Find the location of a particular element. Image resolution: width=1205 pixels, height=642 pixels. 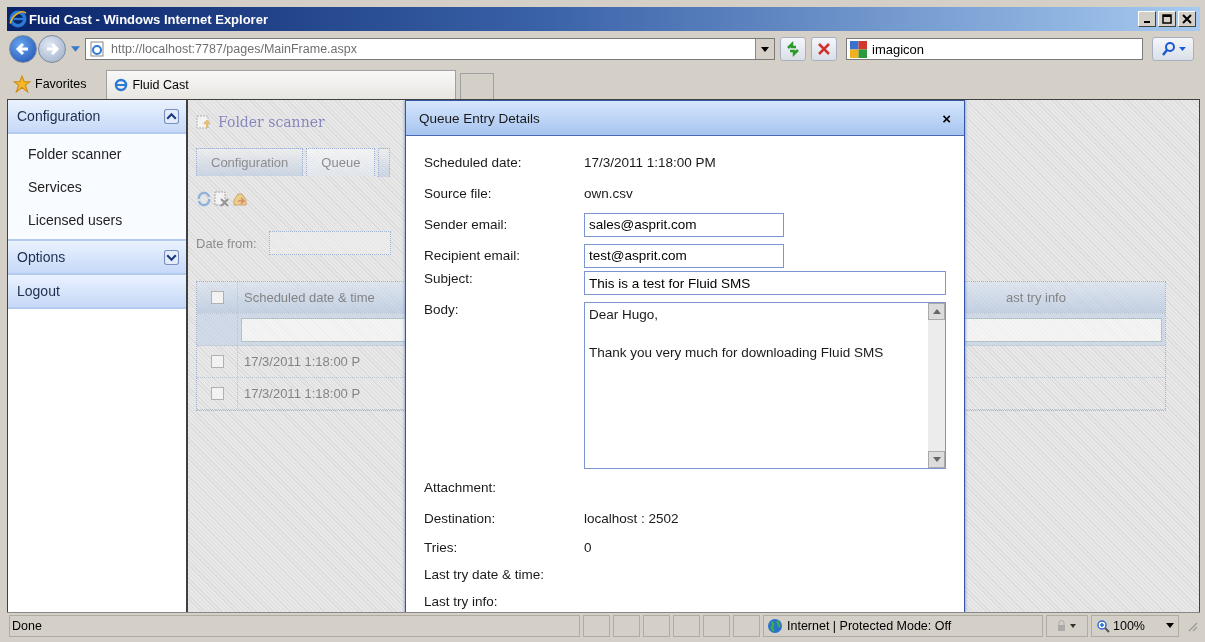

zoom-button: 100% is located at coordinates (1135, 625).